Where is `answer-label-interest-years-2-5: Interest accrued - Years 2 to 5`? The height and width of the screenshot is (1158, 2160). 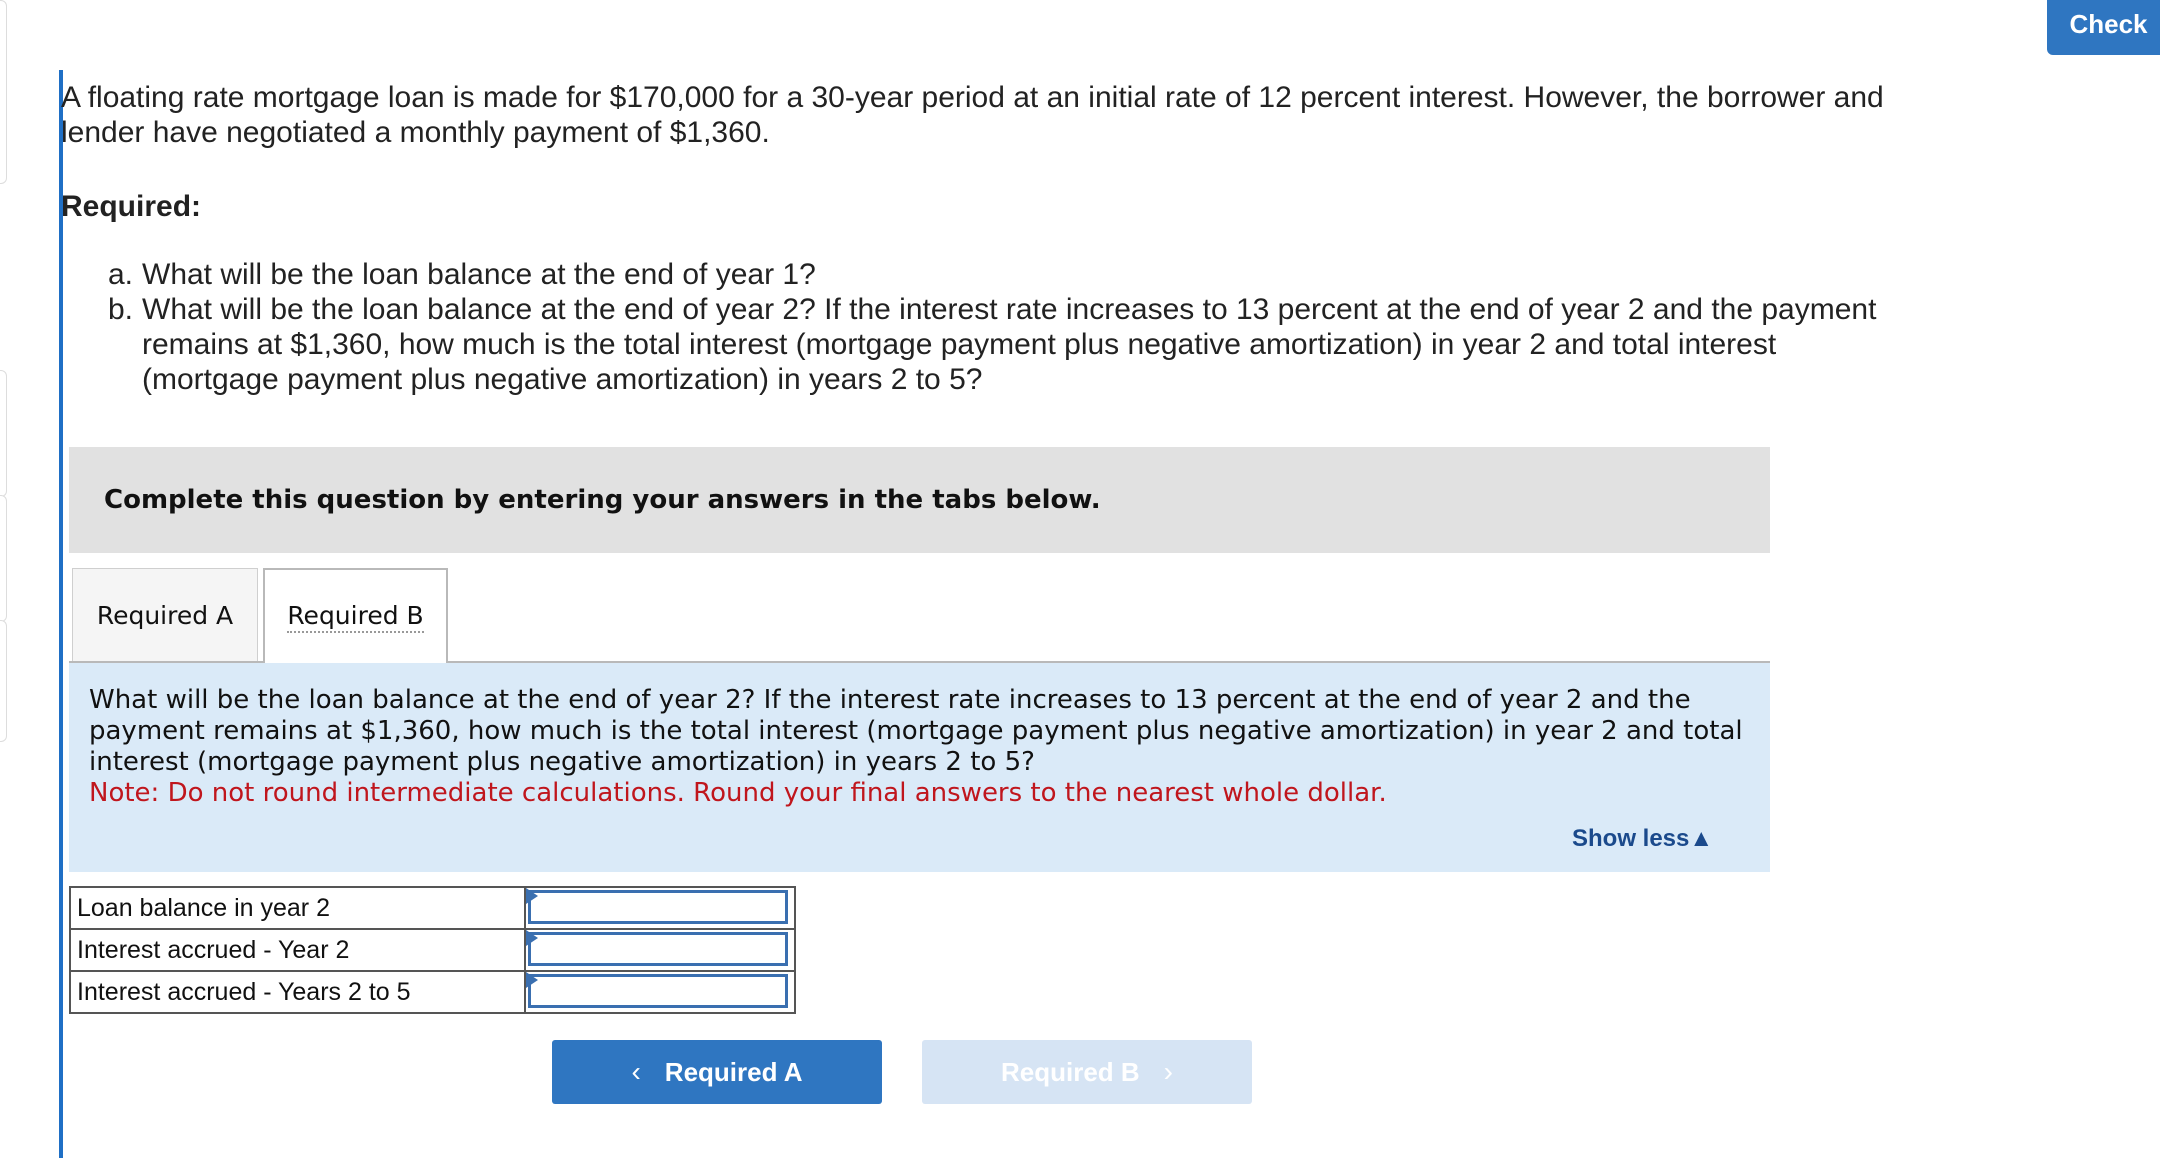
answer-label-interest-years-2-5: Interest accrued - Years 2 to 5 is located at coordinates (297, 992).